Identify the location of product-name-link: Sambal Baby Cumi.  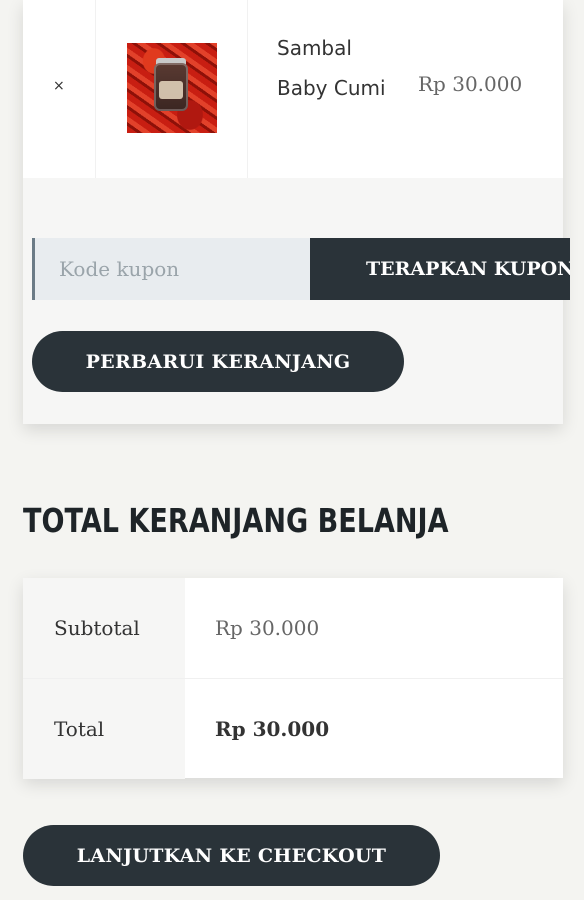
(332, 68).